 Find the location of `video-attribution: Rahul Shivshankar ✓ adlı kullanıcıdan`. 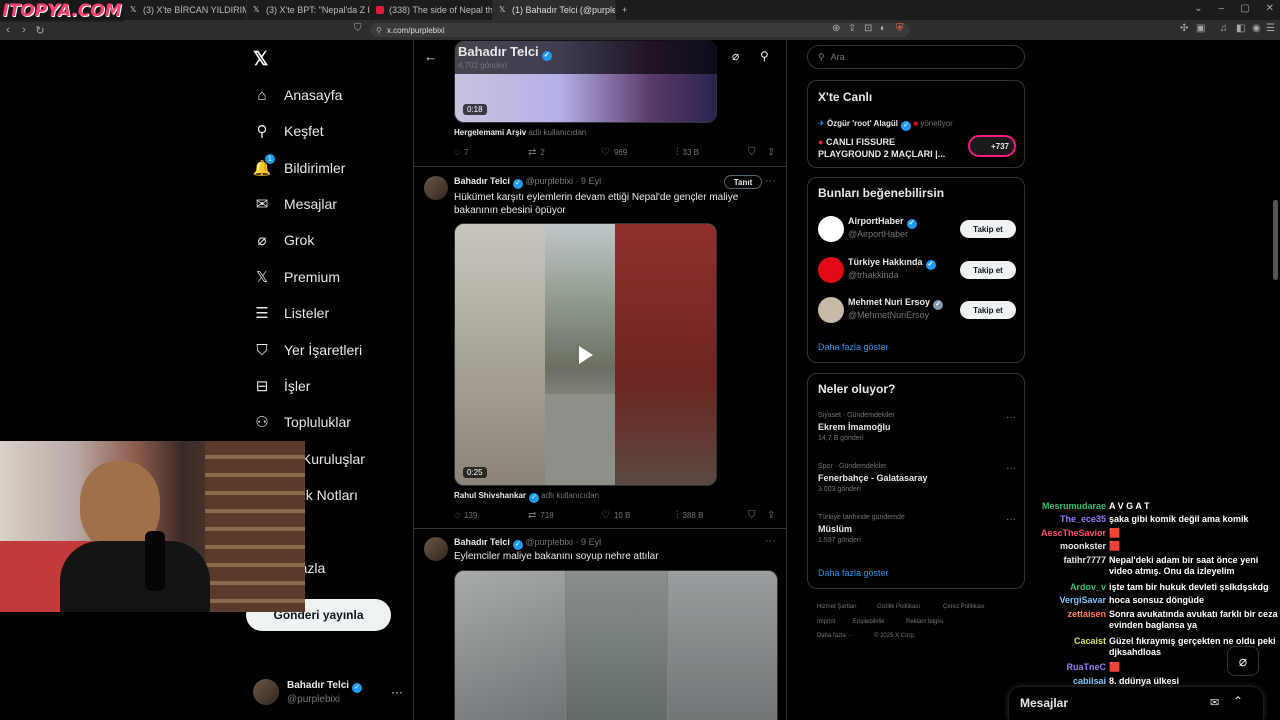

video-attribution: Rahul Shivshankar ✓ adlı kullanıcıdan is located at coordinates (526, 497).